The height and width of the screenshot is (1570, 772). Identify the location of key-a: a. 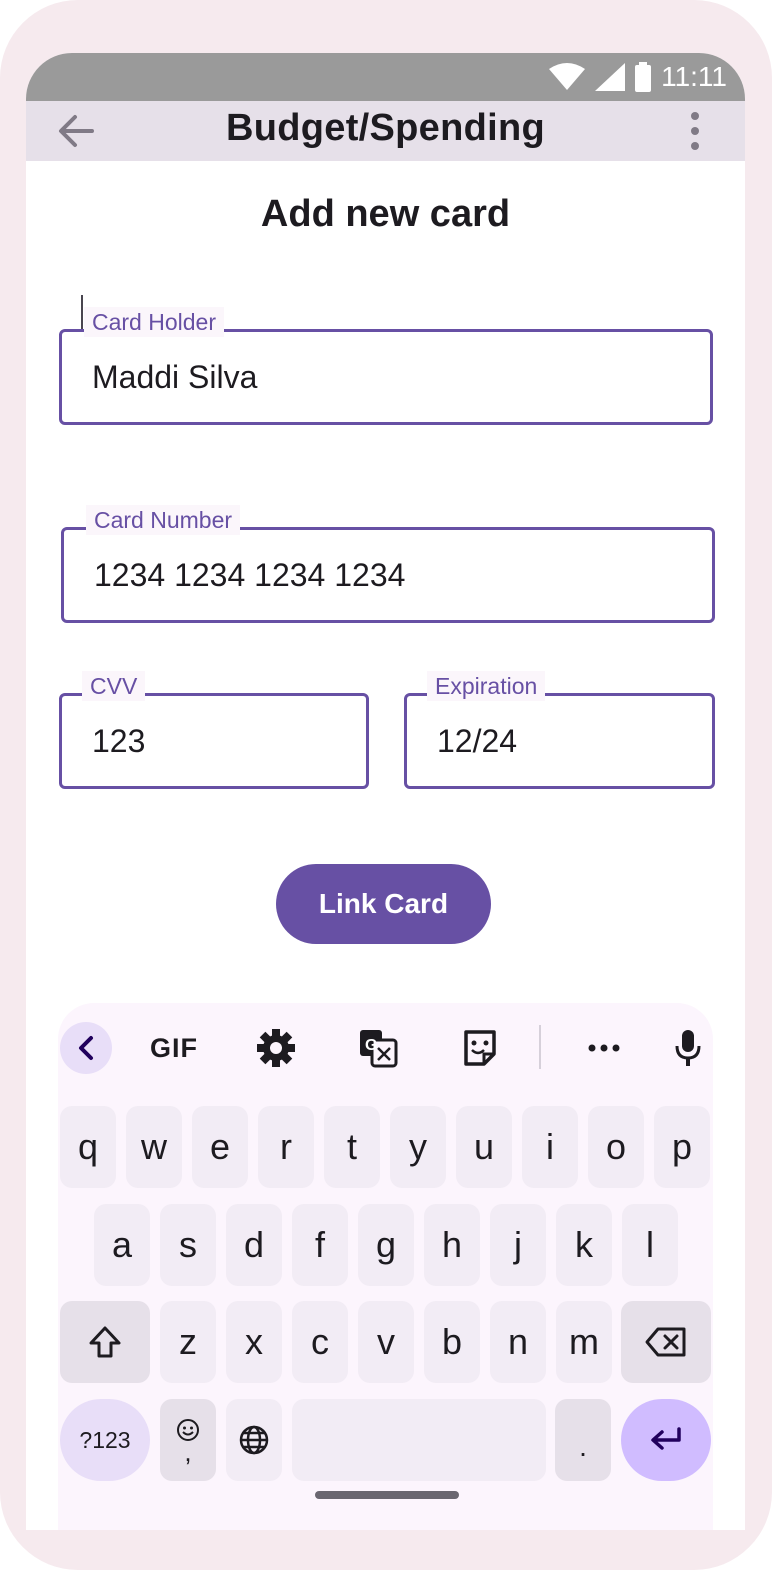
(122, 1245).